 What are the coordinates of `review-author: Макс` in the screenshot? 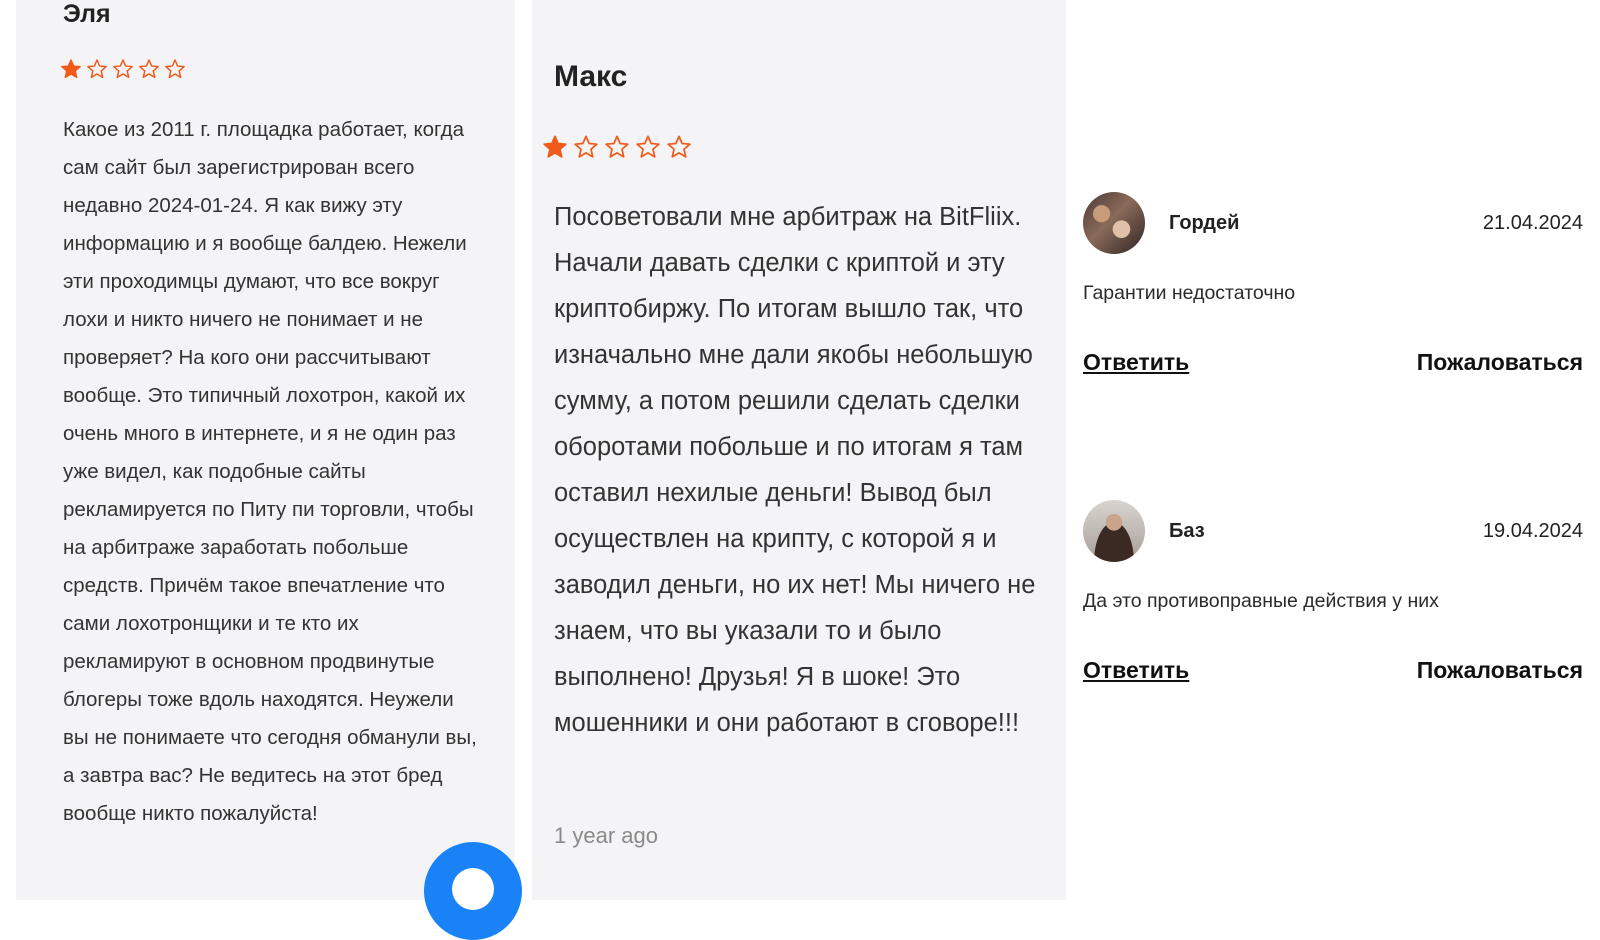 It's located at (591, 76).